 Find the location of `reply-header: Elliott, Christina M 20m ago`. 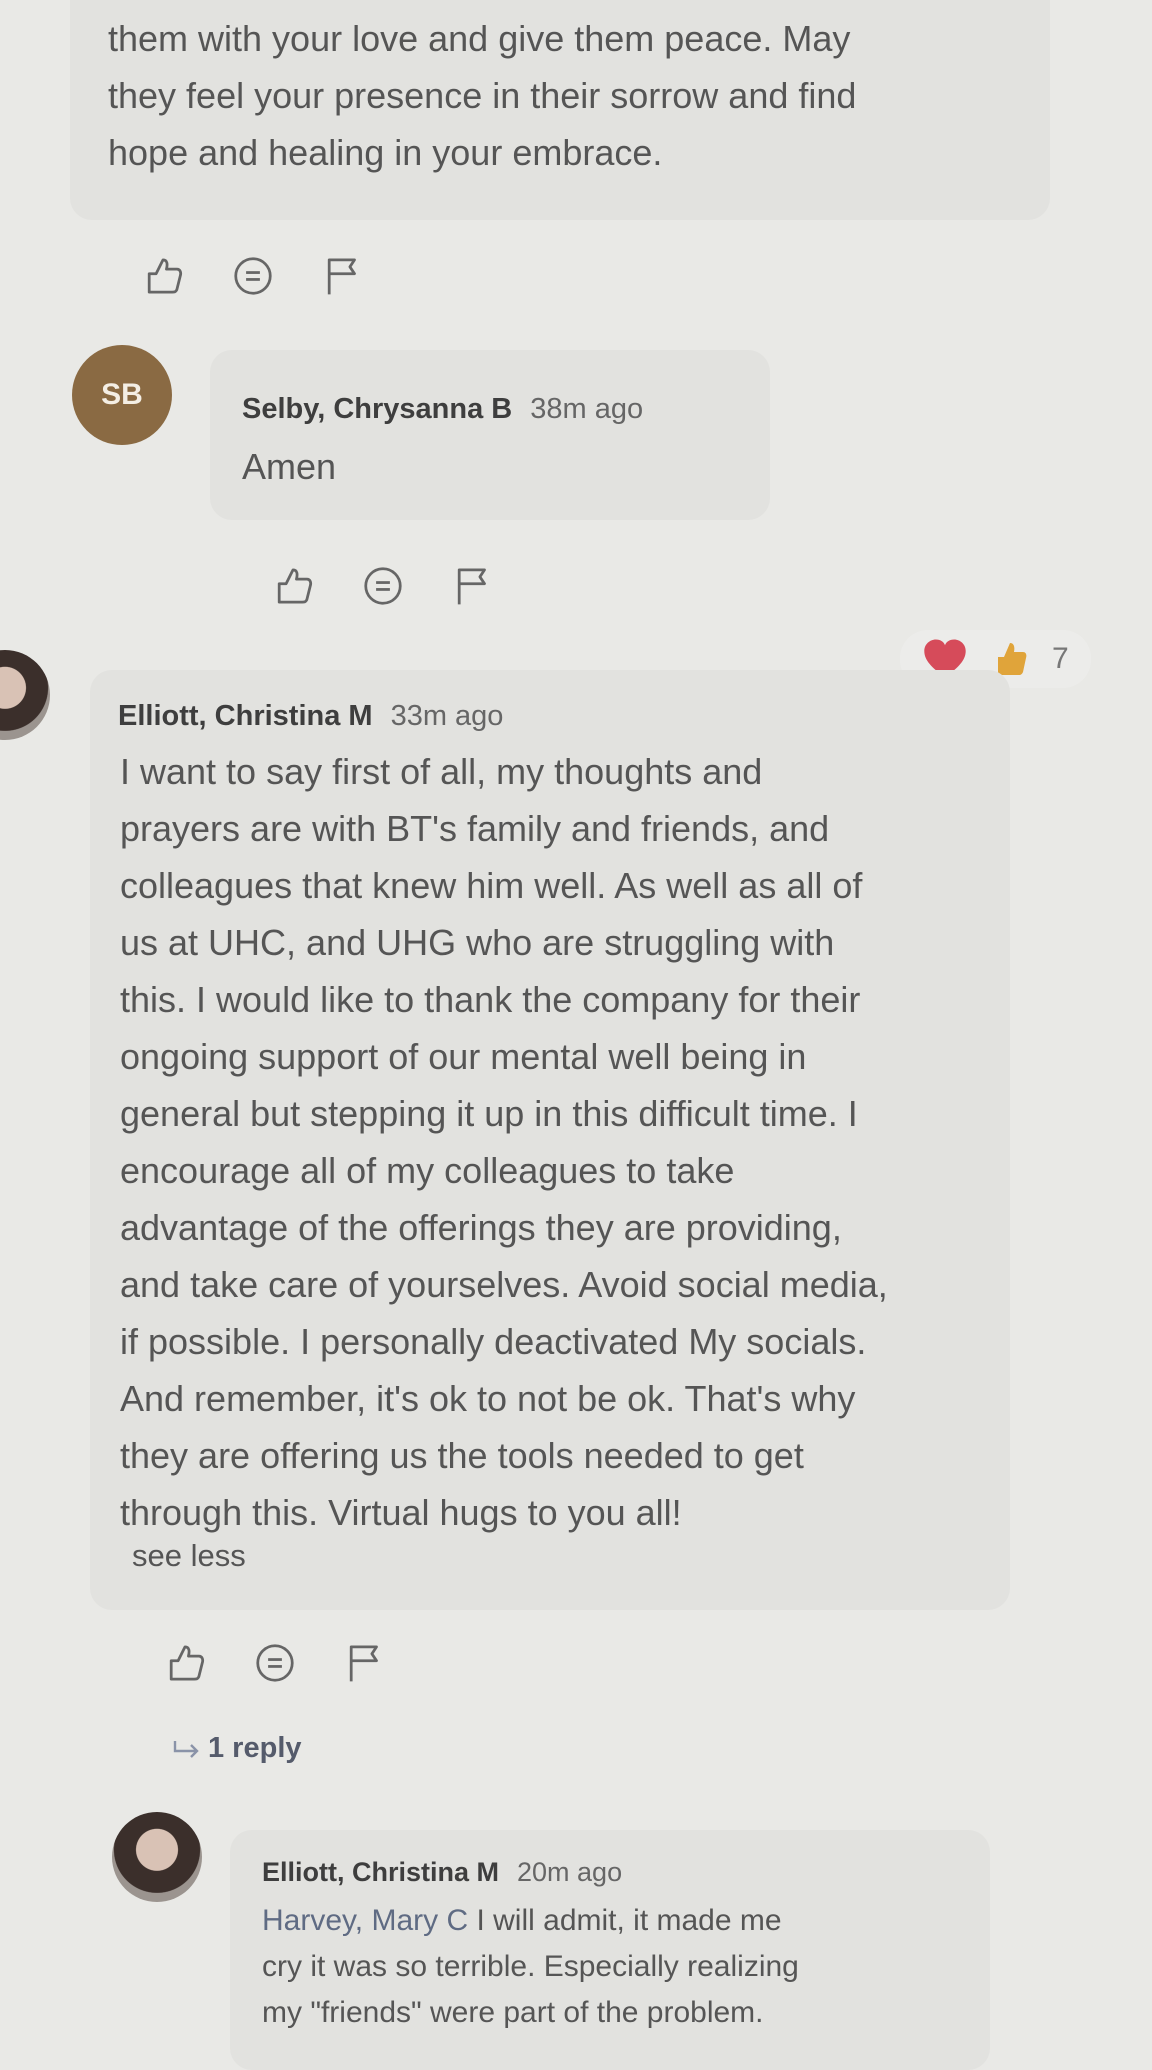

reply-header: Elliott, Christina M 20m ago is located at coordinates (442, 1872).